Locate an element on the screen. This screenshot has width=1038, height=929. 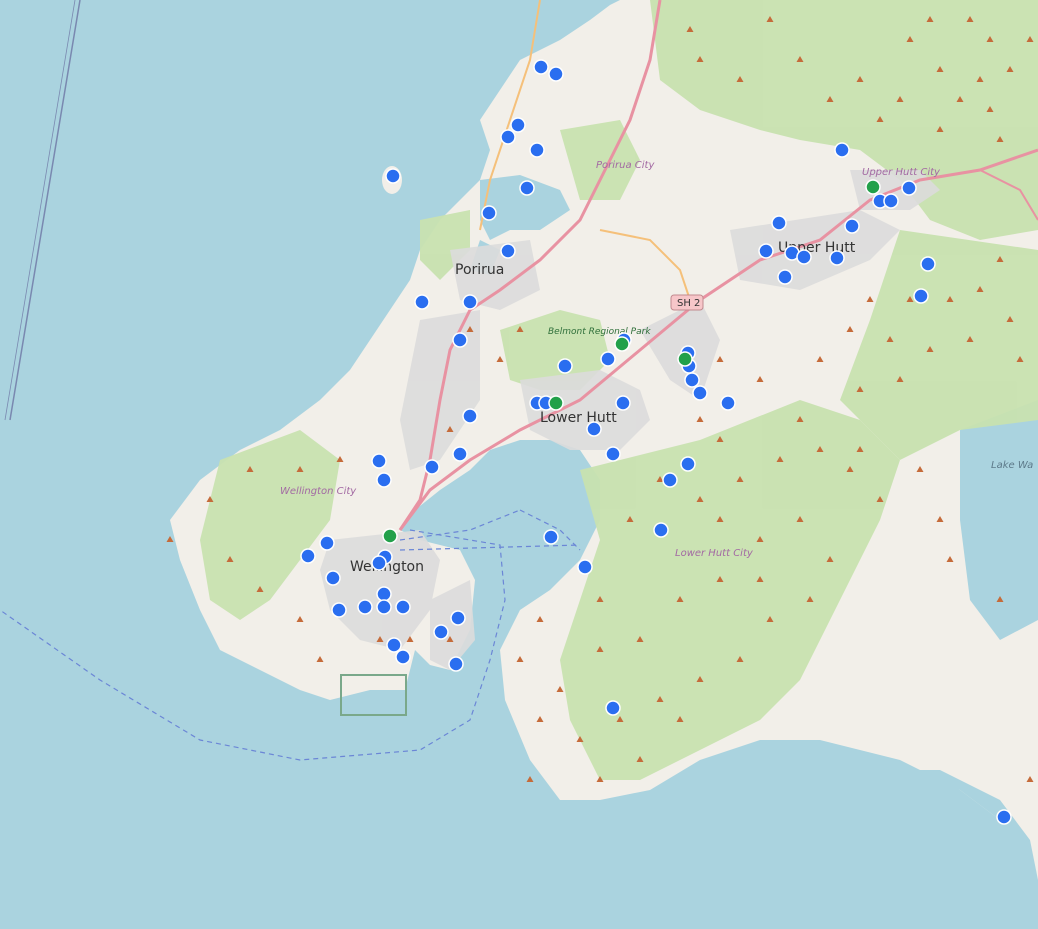
road-shield-sh2: SH 2 is located at coordinates (687, 302).